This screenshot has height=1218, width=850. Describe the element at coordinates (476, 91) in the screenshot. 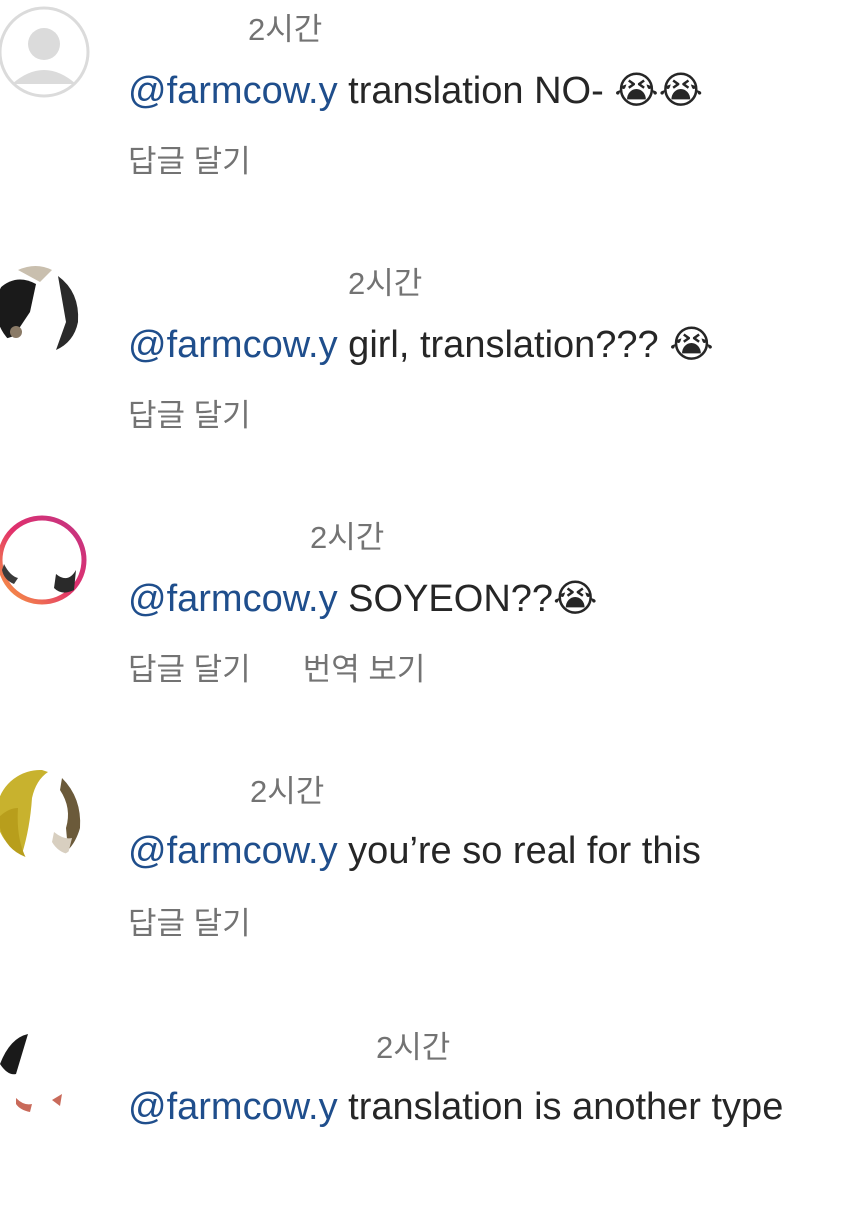

I see `comment-body: translation NO-` at that location.